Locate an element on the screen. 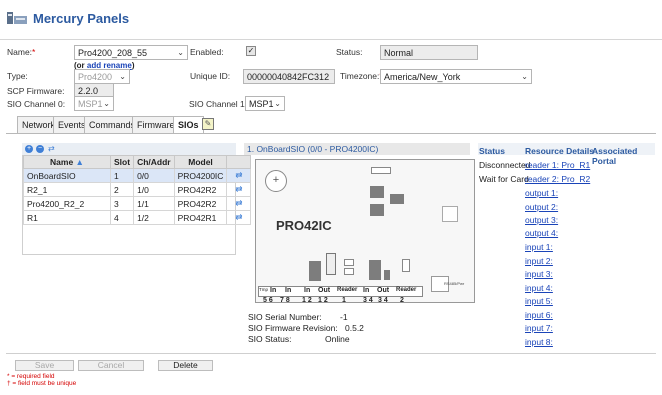  reader2-status: Wait for Card is located at coordinates (504, 179).